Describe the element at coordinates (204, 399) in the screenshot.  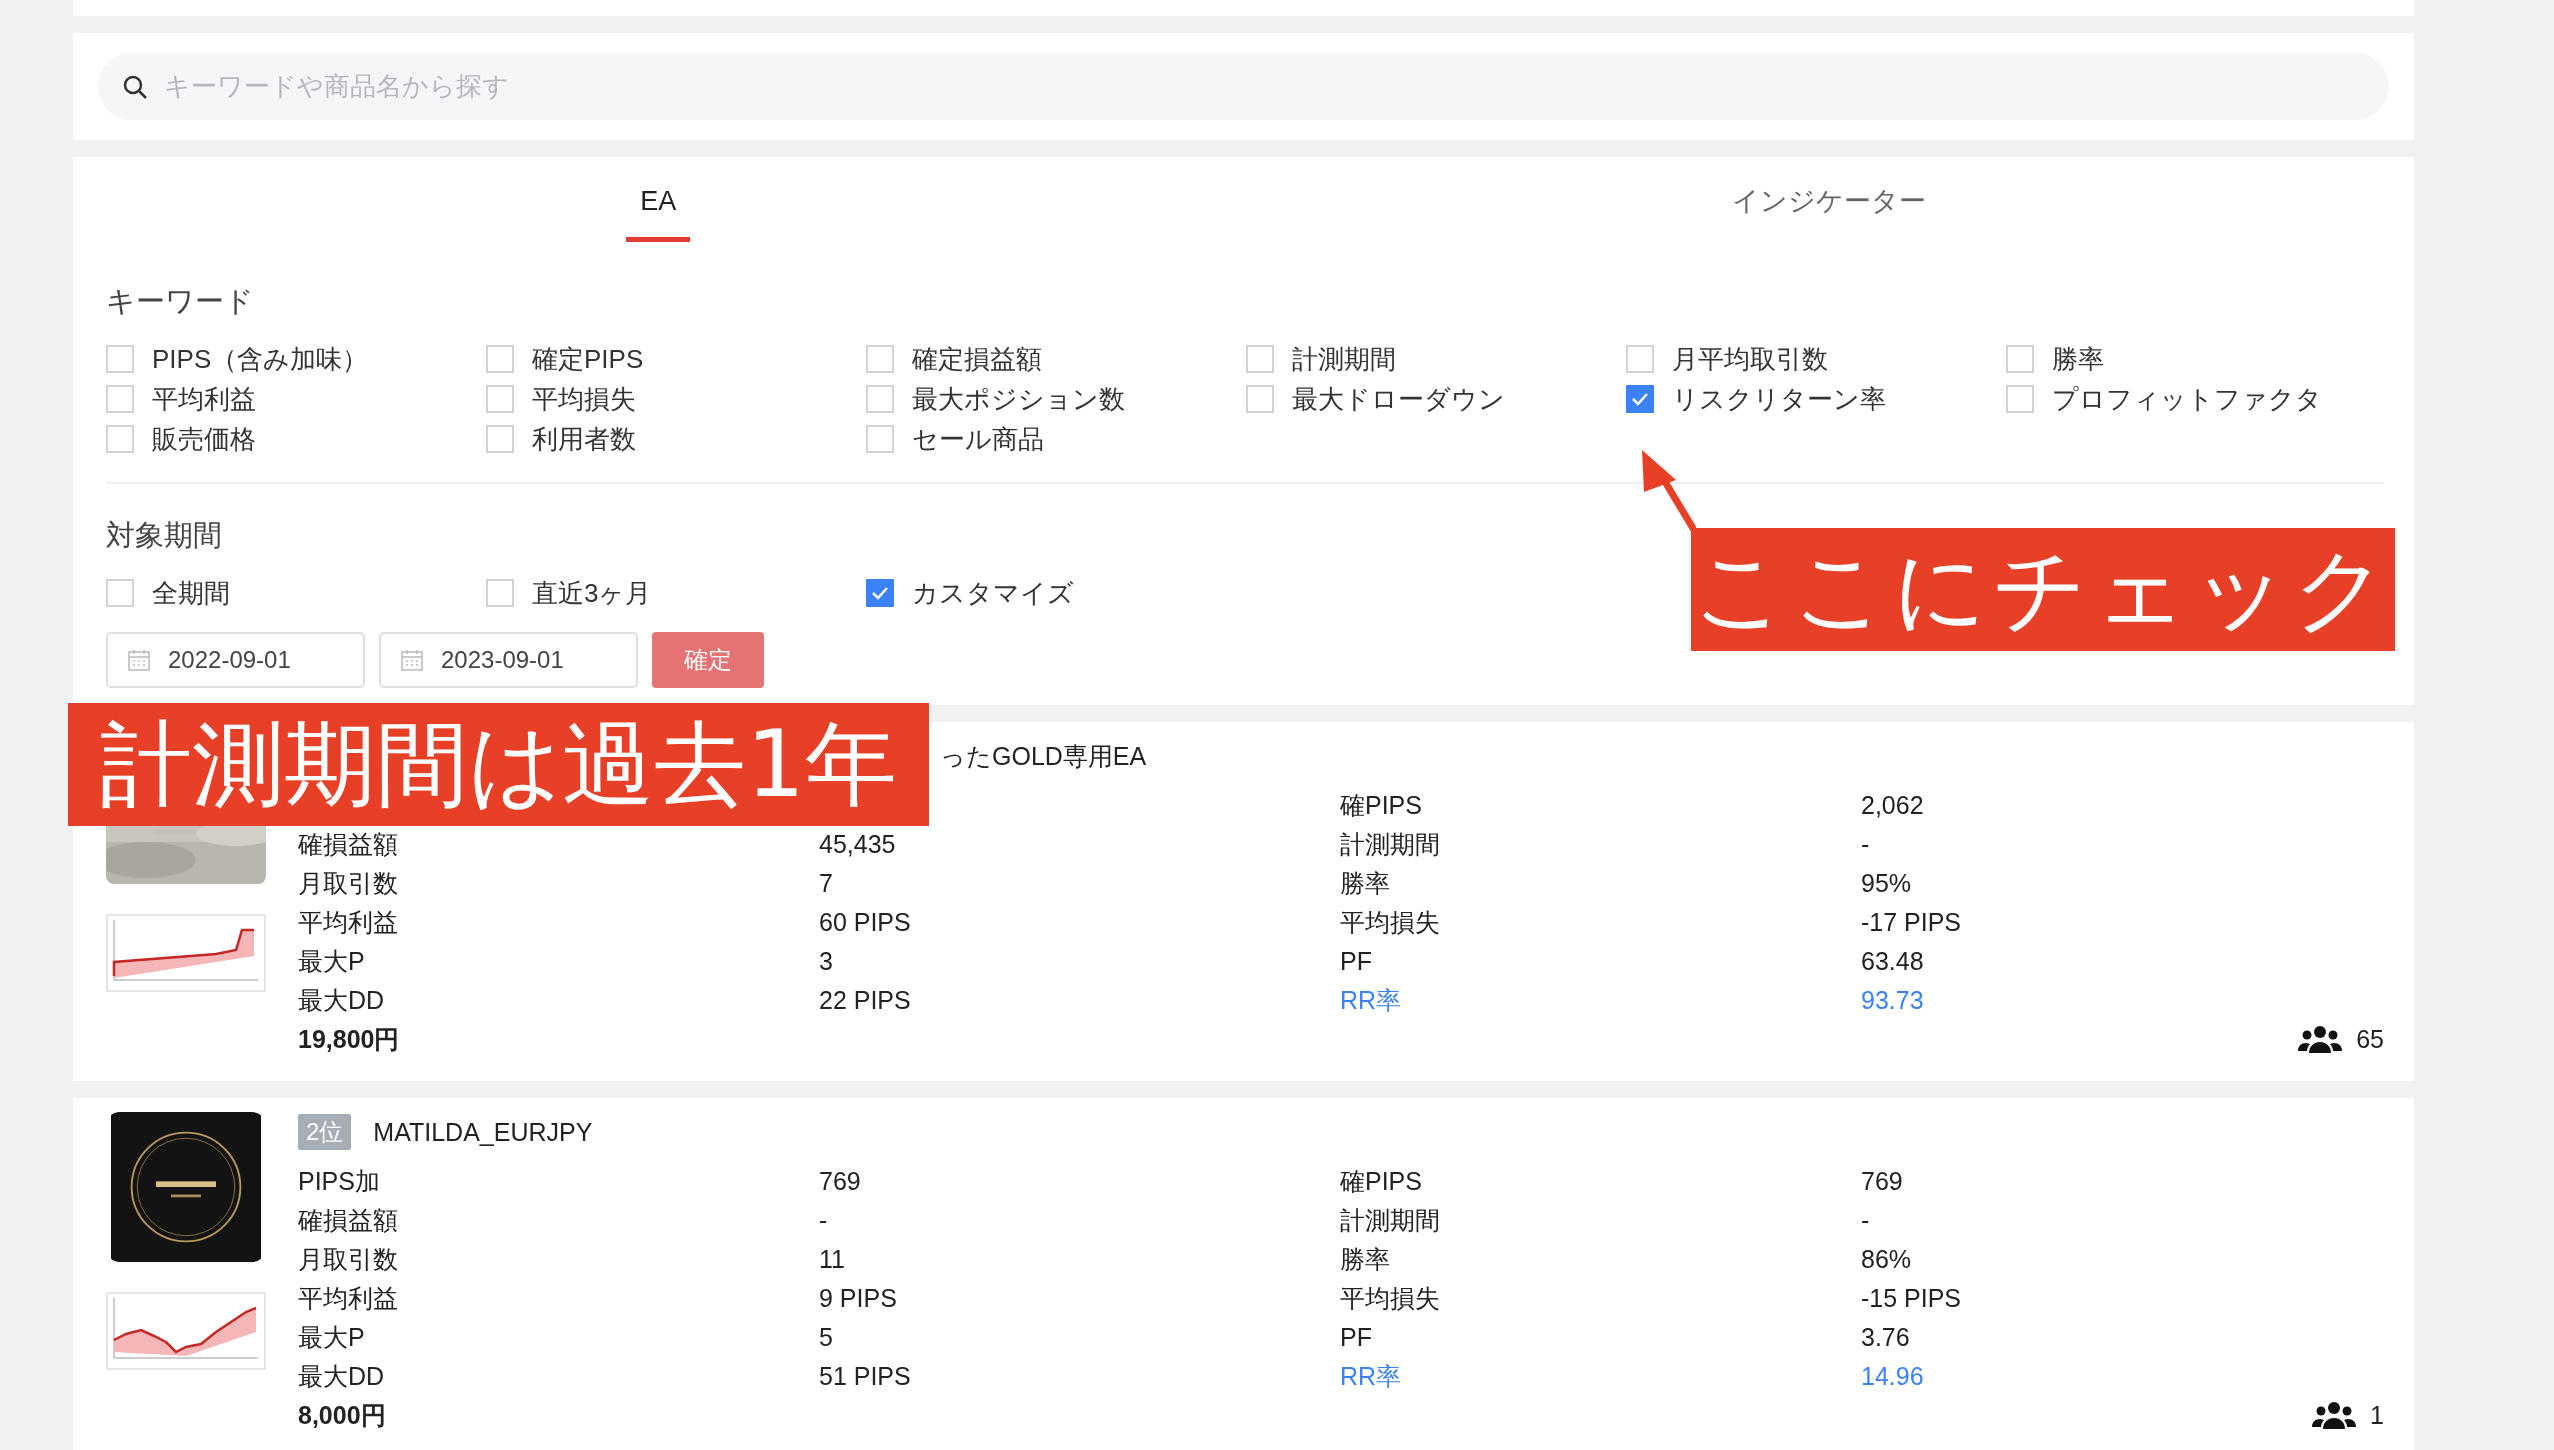
I see `checkbox-label: 平均利益` at that location.